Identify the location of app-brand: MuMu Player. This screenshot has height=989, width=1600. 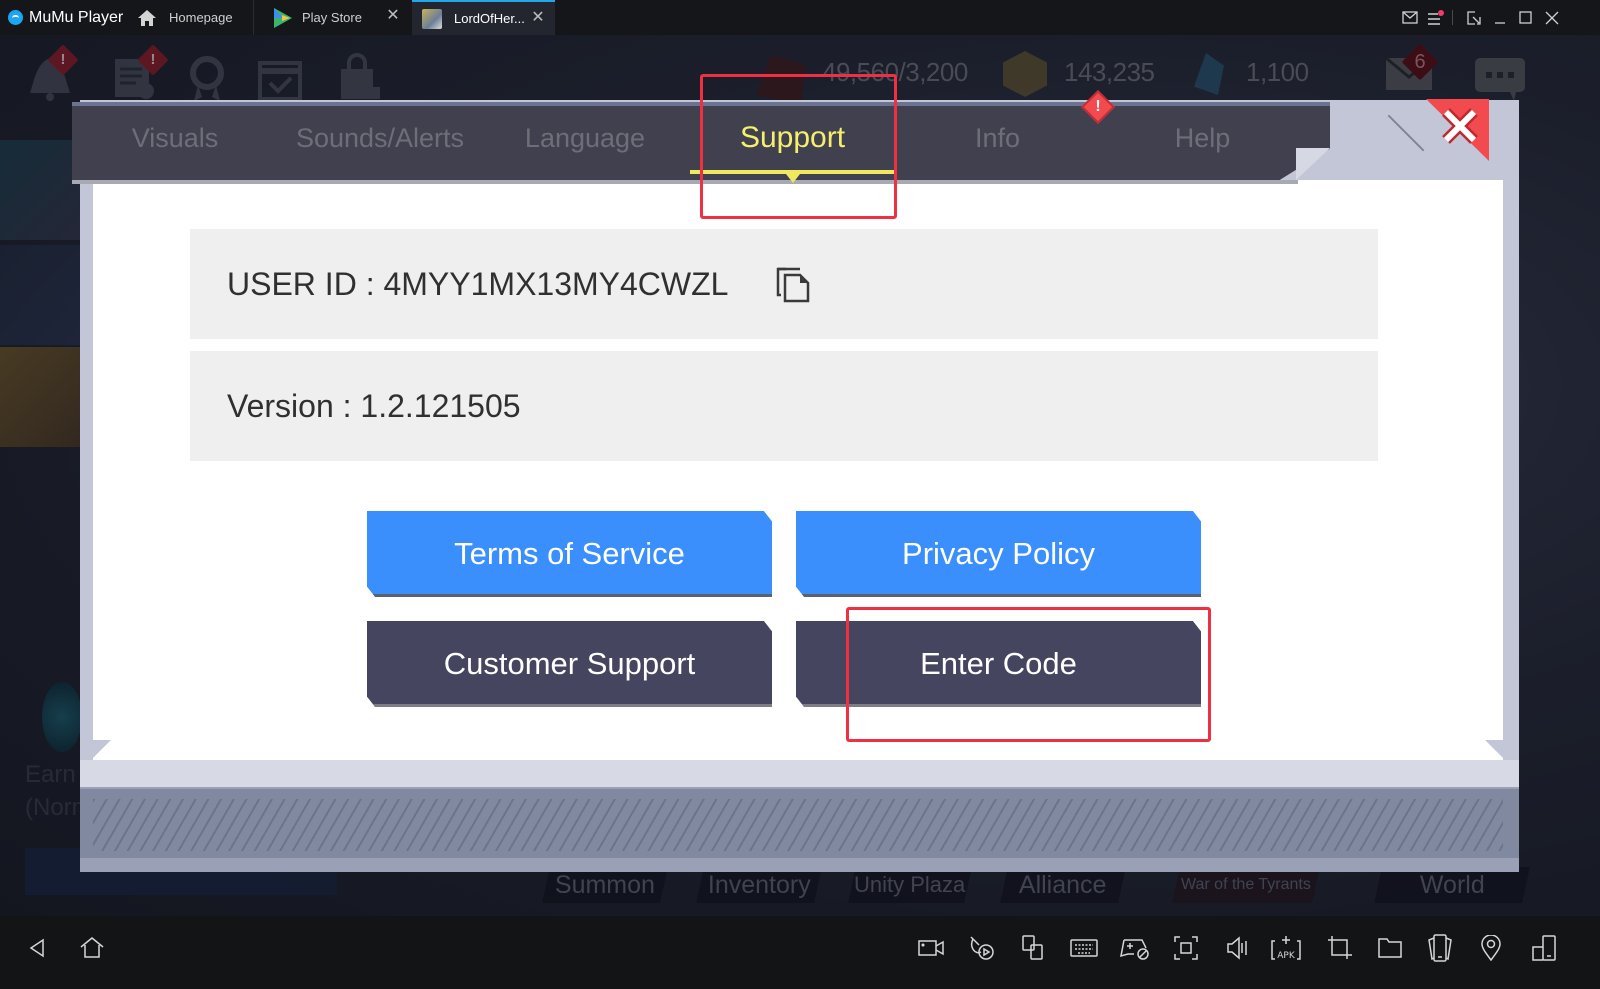
(65, 17).